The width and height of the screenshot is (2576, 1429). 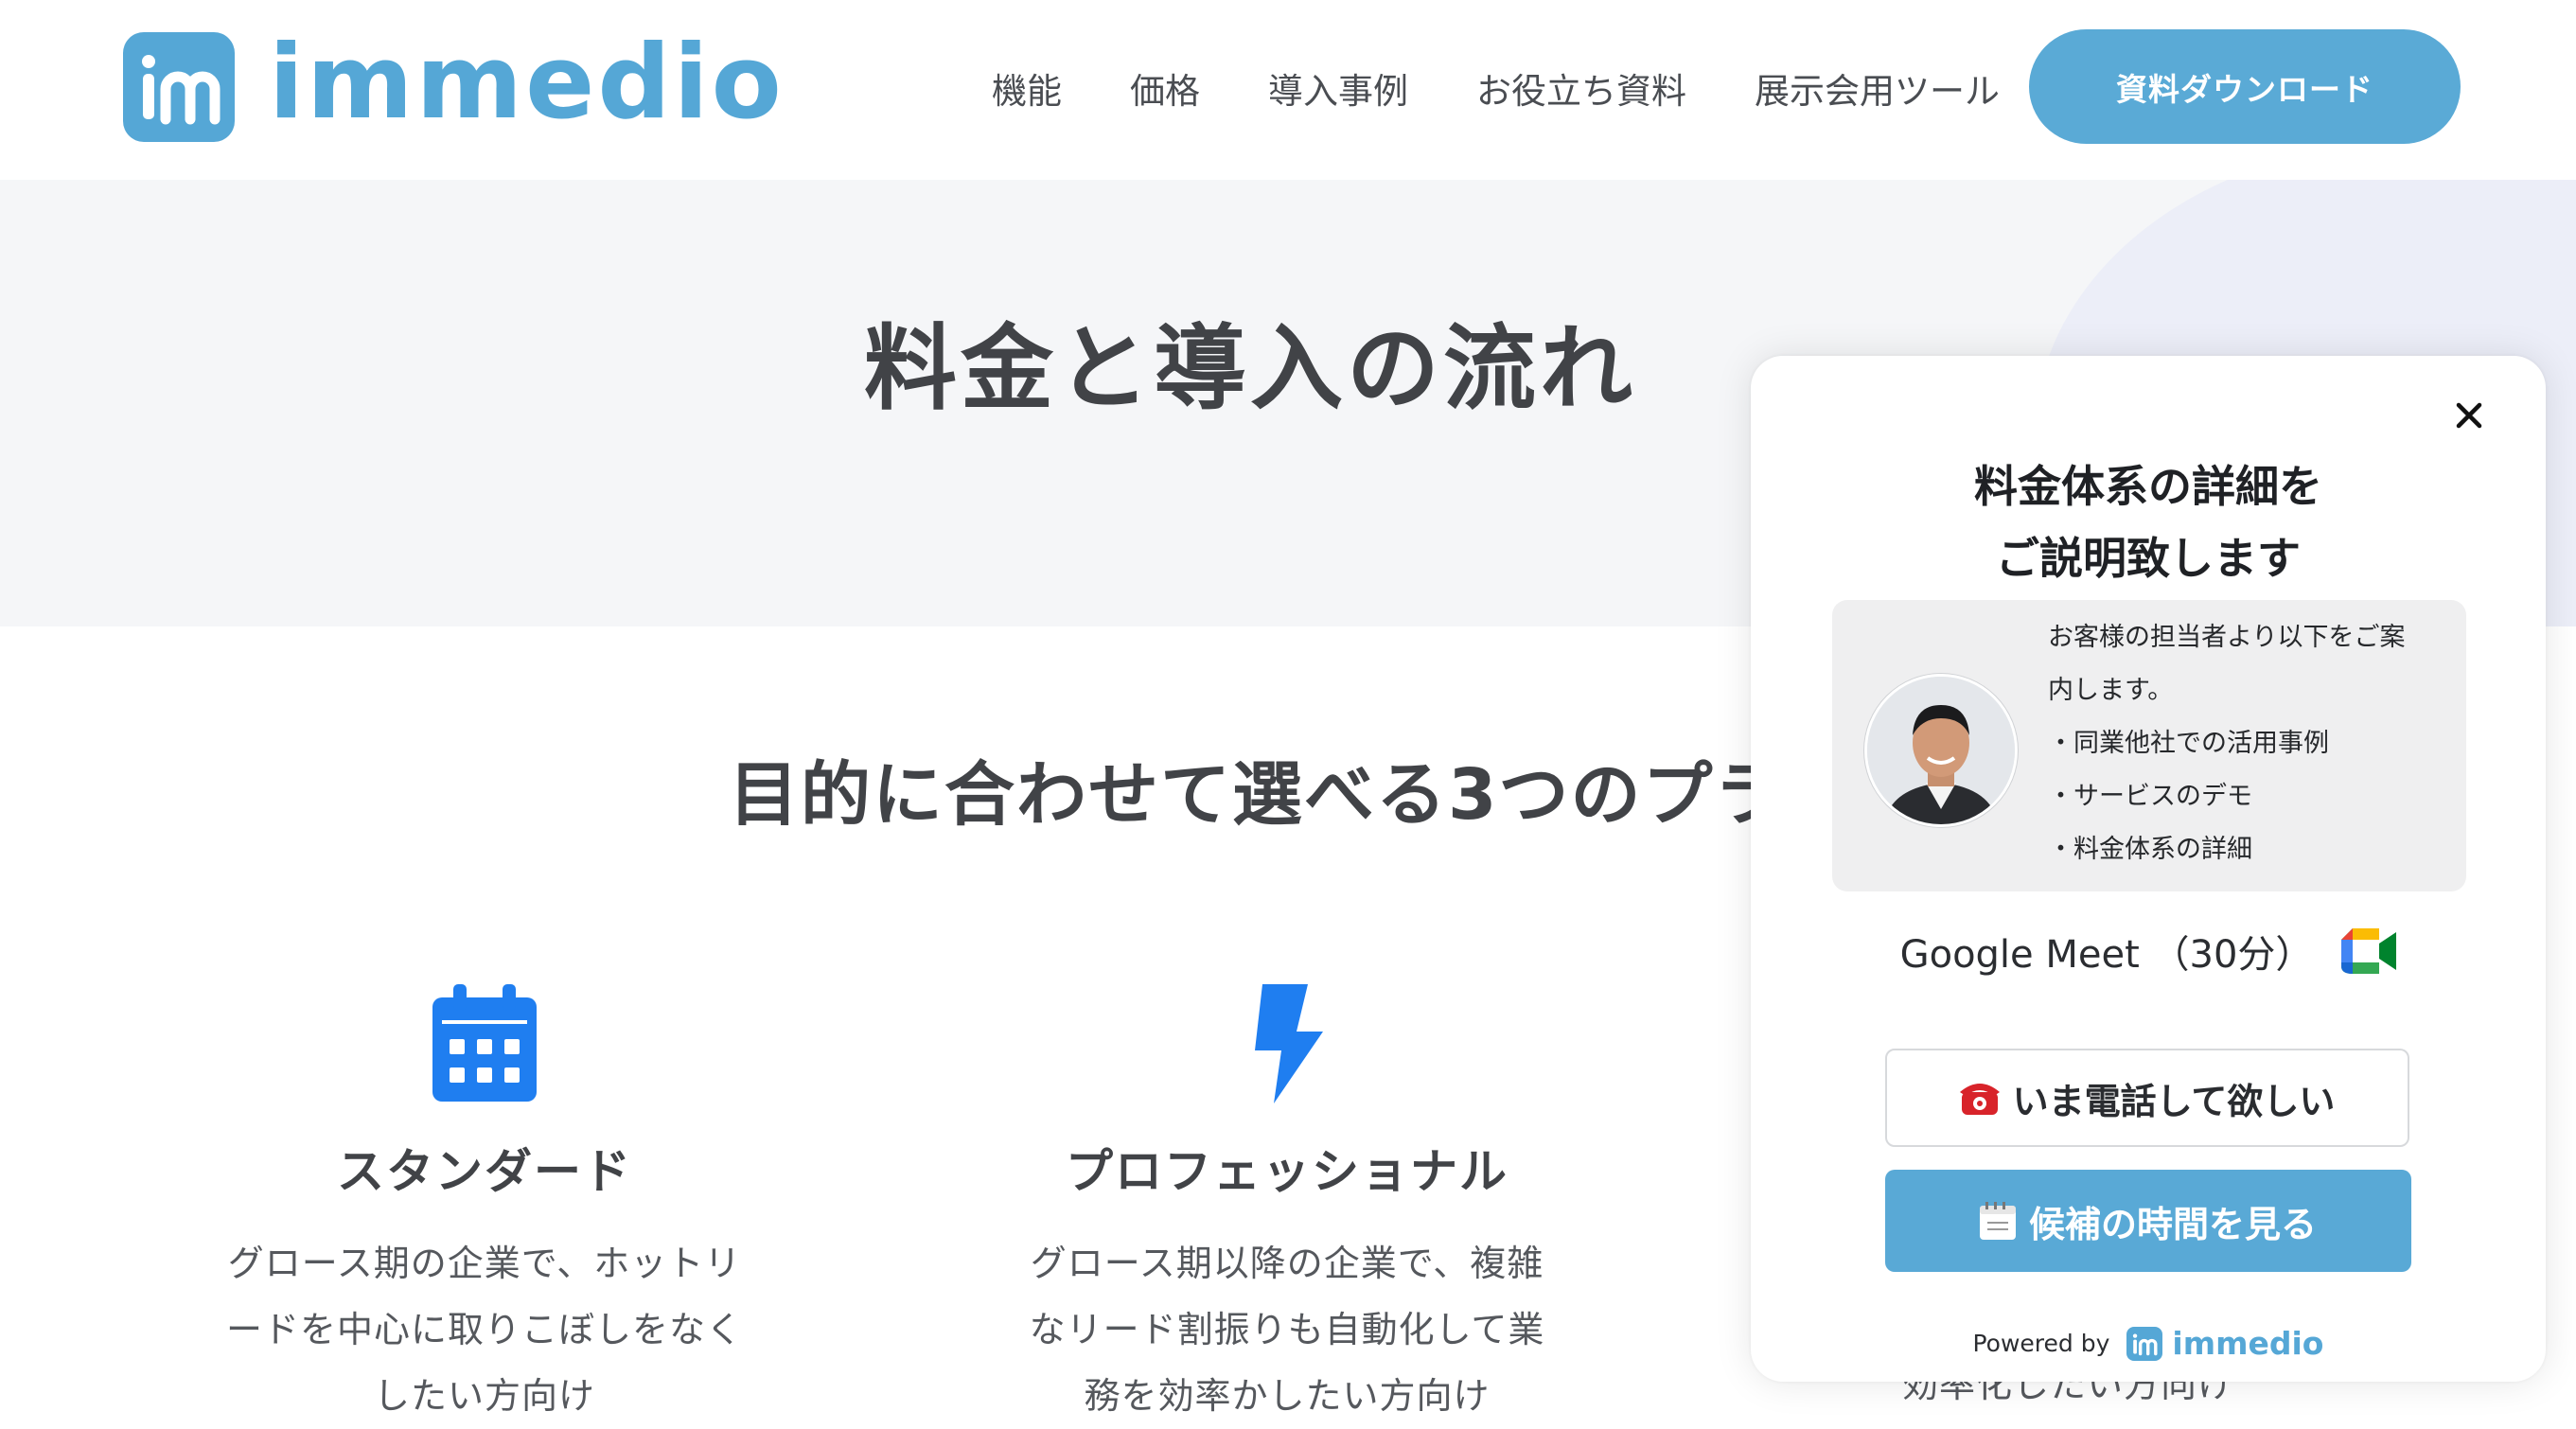 What do you see at coordinates (1941, 750) in the screenshot?
I see `sales-rep-avatar` at bounding box center [1941, 750].